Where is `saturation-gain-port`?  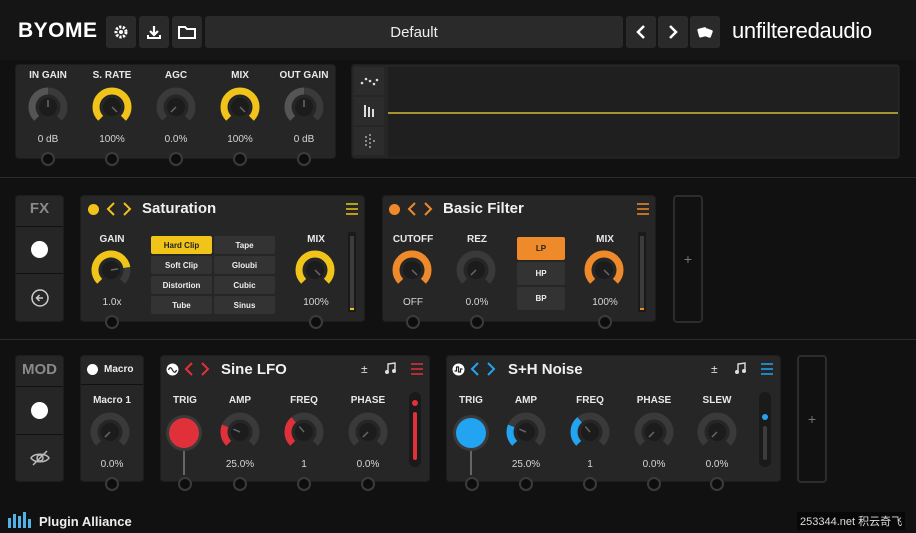 saturation-gain-port is located at coordinates (112, 322).